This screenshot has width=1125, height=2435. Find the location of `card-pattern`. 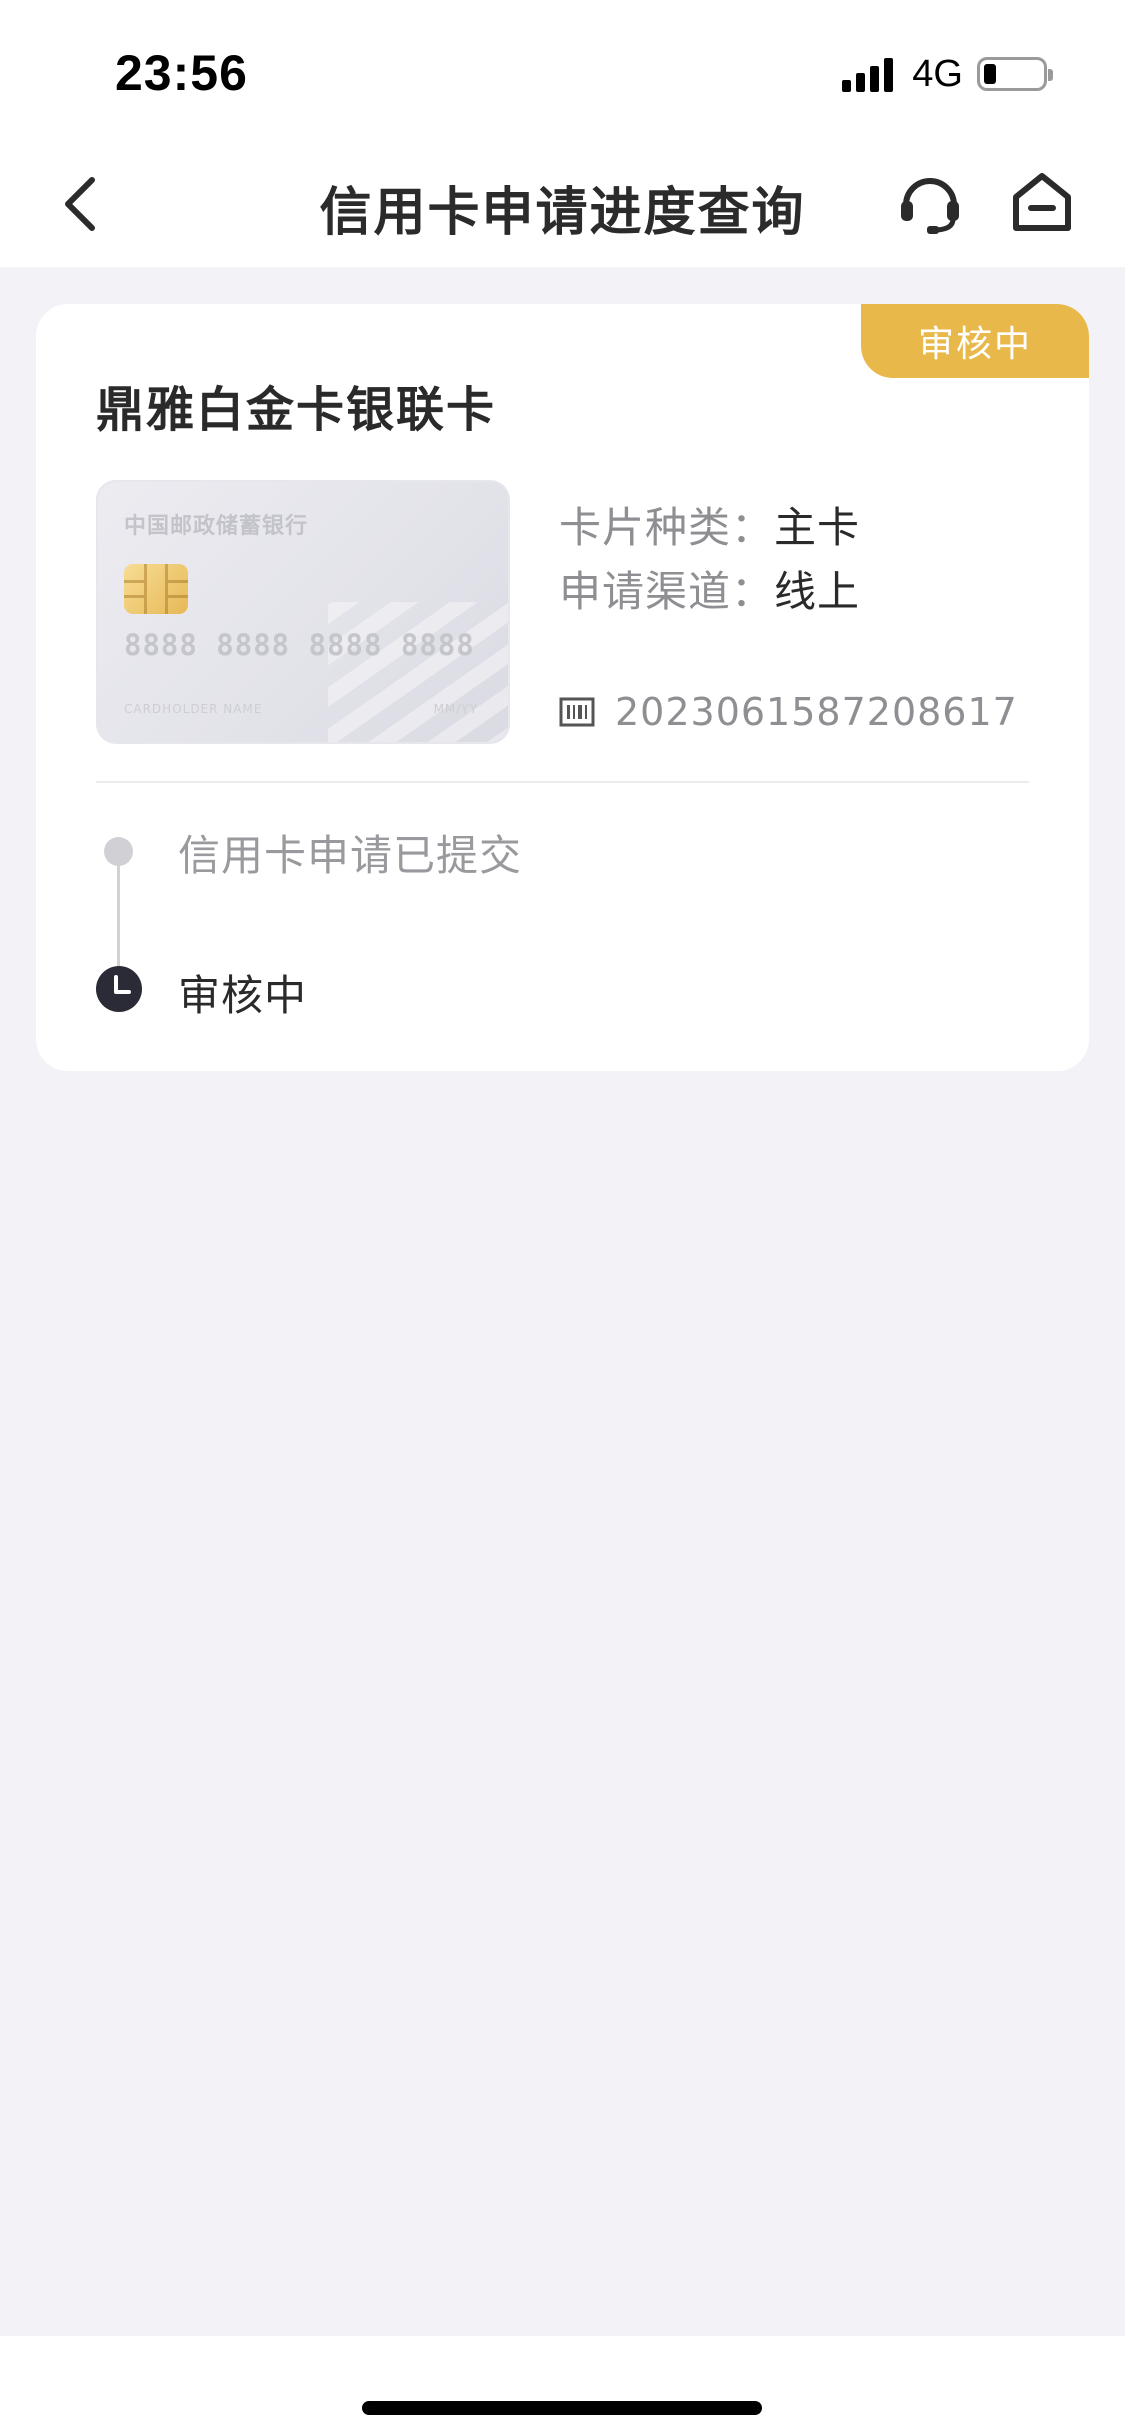

card-pattern is located at coordinates (418, 672).